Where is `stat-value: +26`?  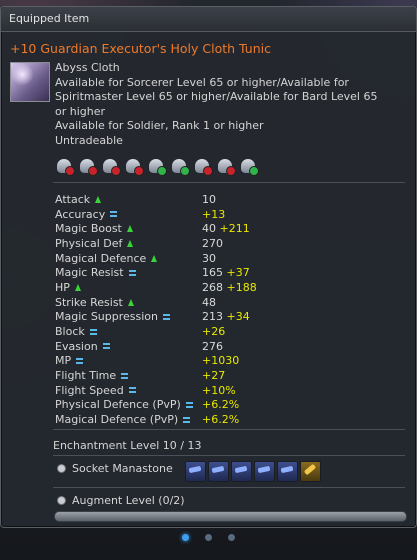 stat-value: +26 is located at coordinates (213, 331).